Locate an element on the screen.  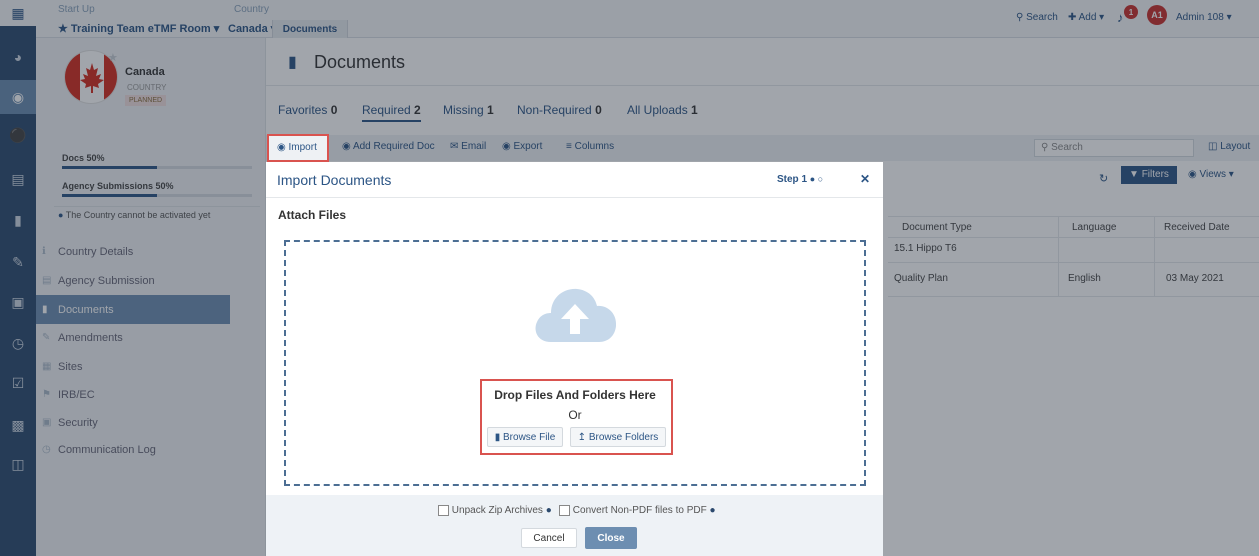
close-button: Close is located at coordinates (611, 538).